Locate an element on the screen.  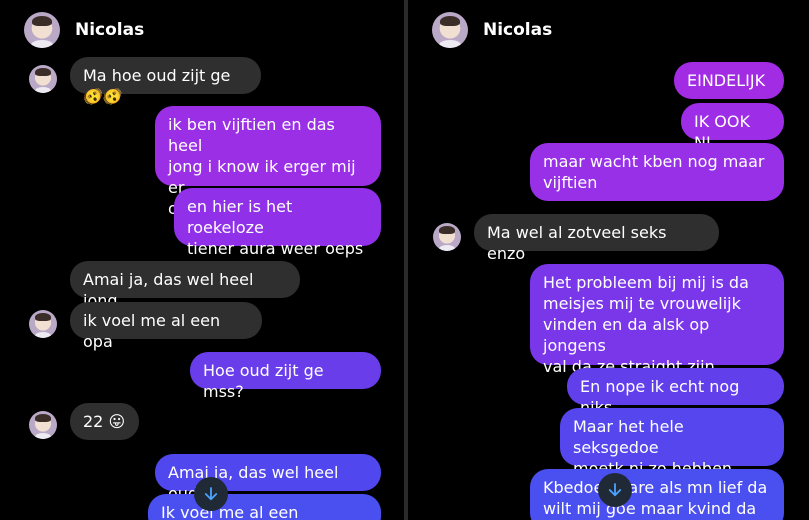
incoming-message: 22 😛 is located at coordinates (104, 421).